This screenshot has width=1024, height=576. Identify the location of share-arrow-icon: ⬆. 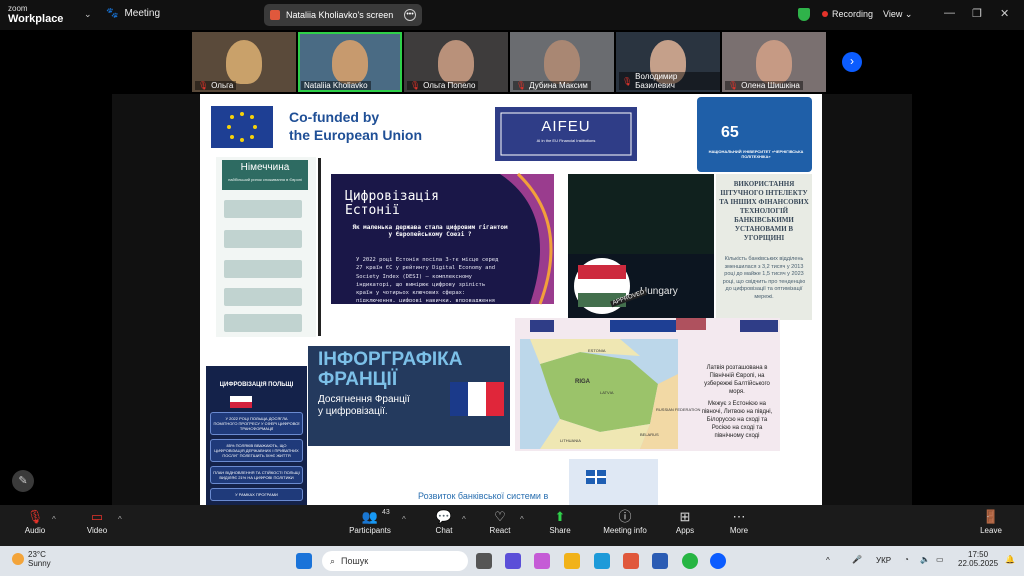
(560, 516).